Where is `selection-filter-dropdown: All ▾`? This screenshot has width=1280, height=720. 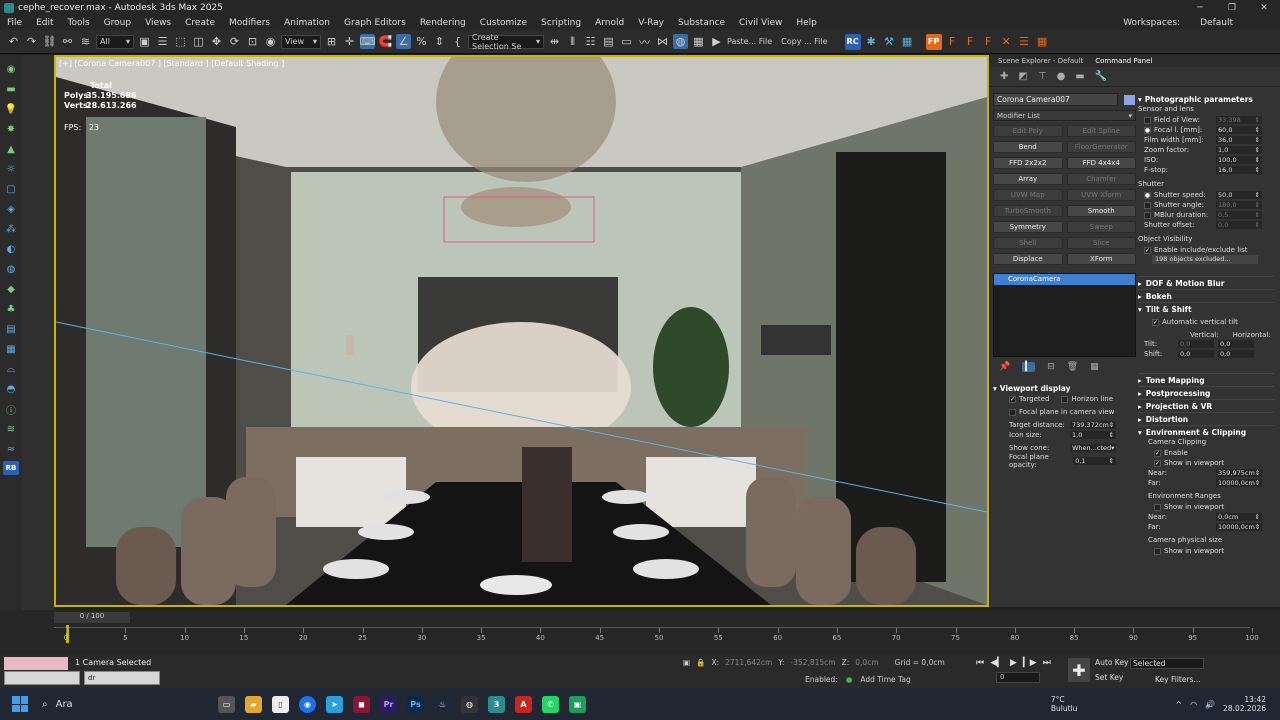 selection-filter-dropdown: All ▾ is located at coordinates (115, 41).